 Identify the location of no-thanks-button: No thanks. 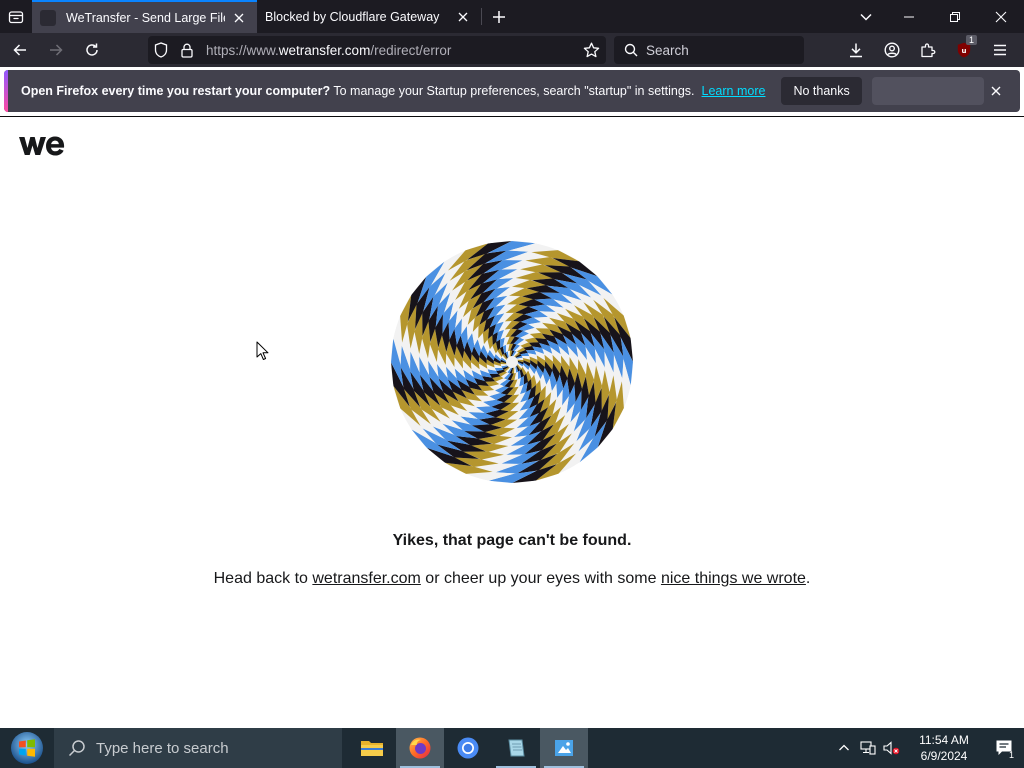
(821, 91).